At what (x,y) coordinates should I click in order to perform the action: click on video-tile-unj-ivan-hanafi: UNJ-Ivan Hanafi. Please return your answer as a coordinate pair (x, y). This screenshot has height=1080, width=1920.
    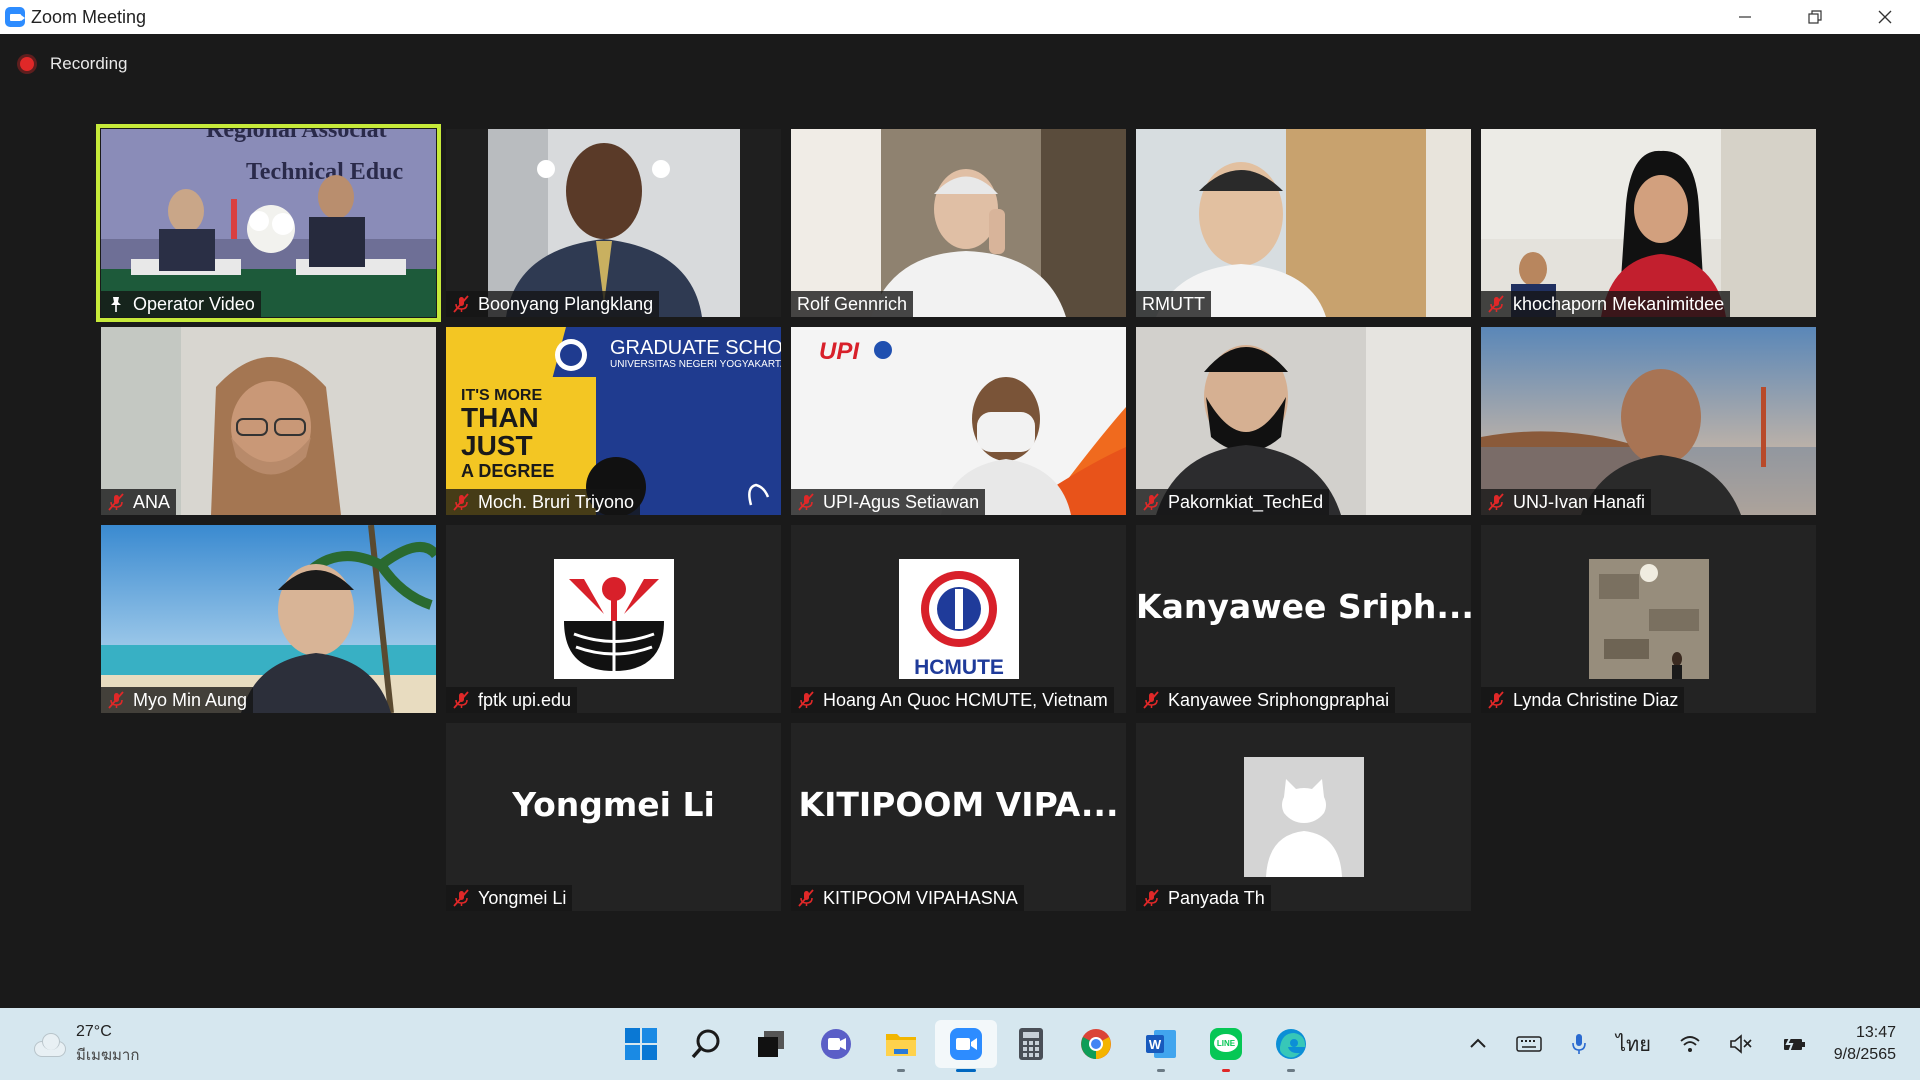
    Looking at the image, I should click on (1648, 421).